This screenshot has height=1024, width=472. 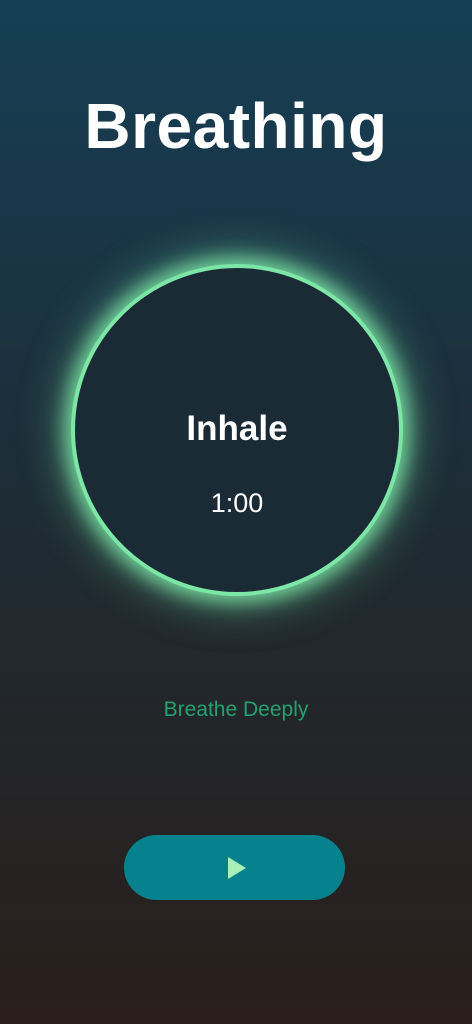 What do you see at coordinates (236, 126) in the screenshot?
I see `page-title: Breathing` at bounding box center [236, 126].